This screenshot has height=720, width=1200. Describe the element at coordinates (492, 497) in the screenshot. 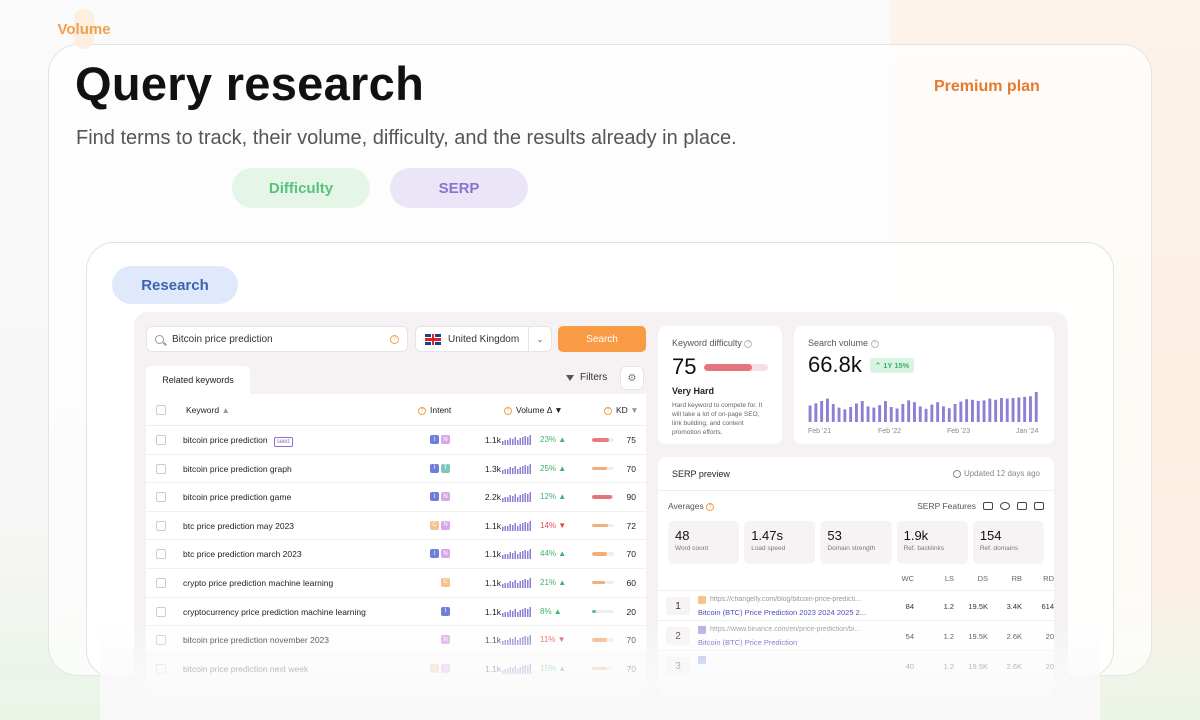

I see `volume-cell: 2.2k` at that location.